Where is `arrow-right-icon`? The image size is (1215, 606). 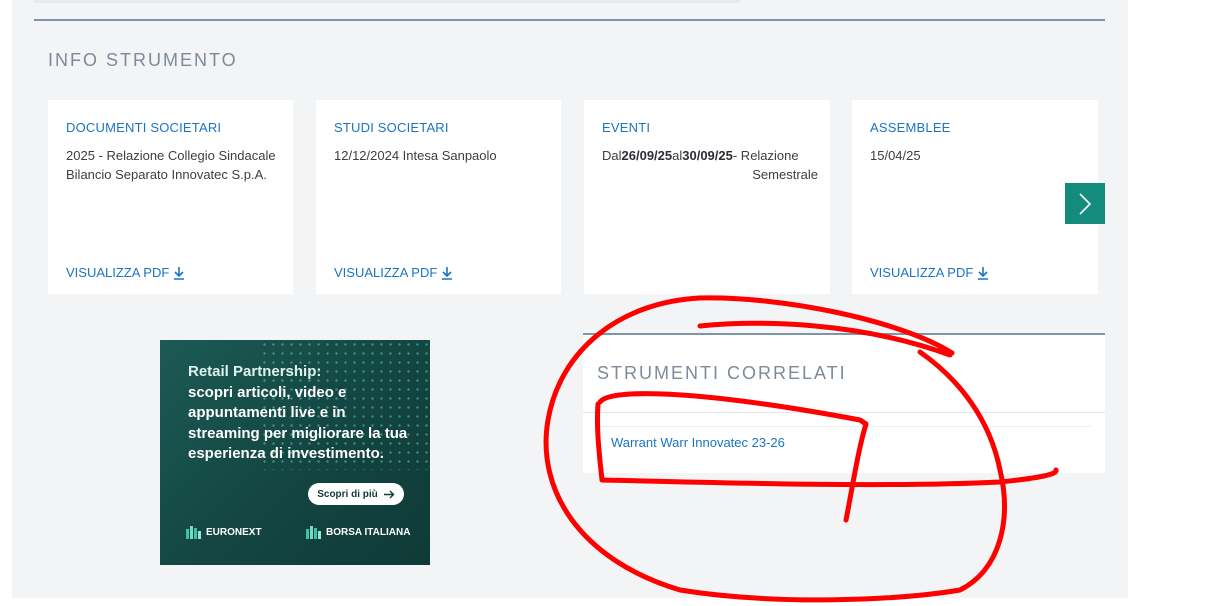
arrow-right-icon is located at coordinates (389, 494).